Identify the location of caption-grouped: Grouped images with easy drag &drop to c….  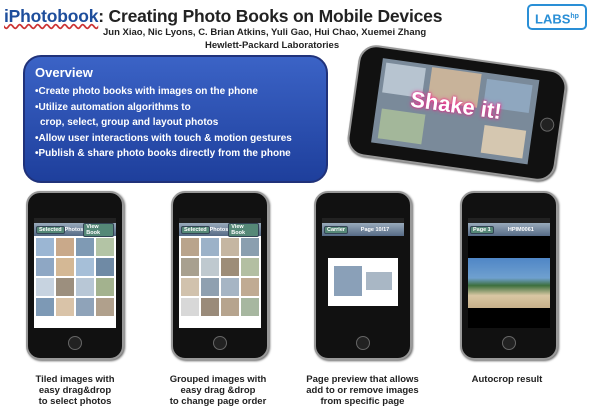
(218, 390).